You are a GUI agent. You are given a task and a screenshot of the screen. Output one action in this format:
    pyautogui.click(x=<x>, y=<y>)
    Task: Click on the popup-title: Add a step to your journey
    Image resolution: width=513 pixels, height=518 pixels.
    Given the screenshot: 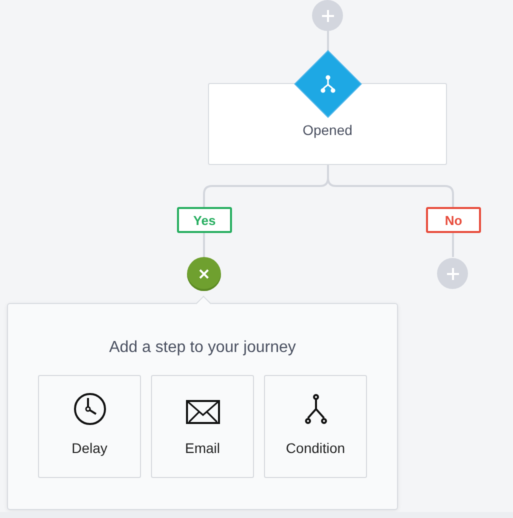 What is the action you would take?
    pyautogui.click(x=202, y=348)
    